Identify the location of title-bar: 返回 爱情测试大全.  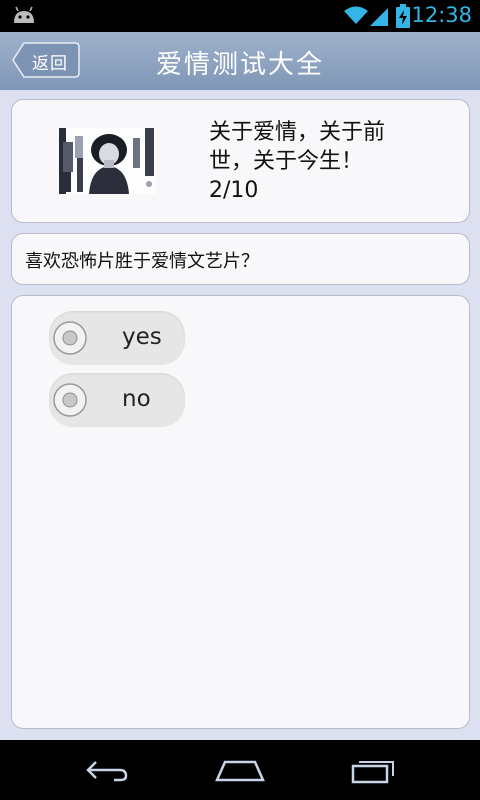
(240, 61).